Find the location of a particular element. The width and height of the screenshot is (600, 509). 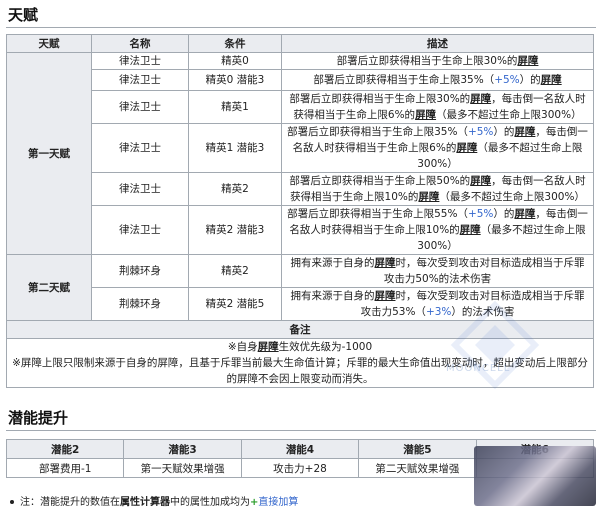

talent-description: 部署后立即获得相当于生命上限35%（+5%）的屏障 is located at coordinates (437, 80).